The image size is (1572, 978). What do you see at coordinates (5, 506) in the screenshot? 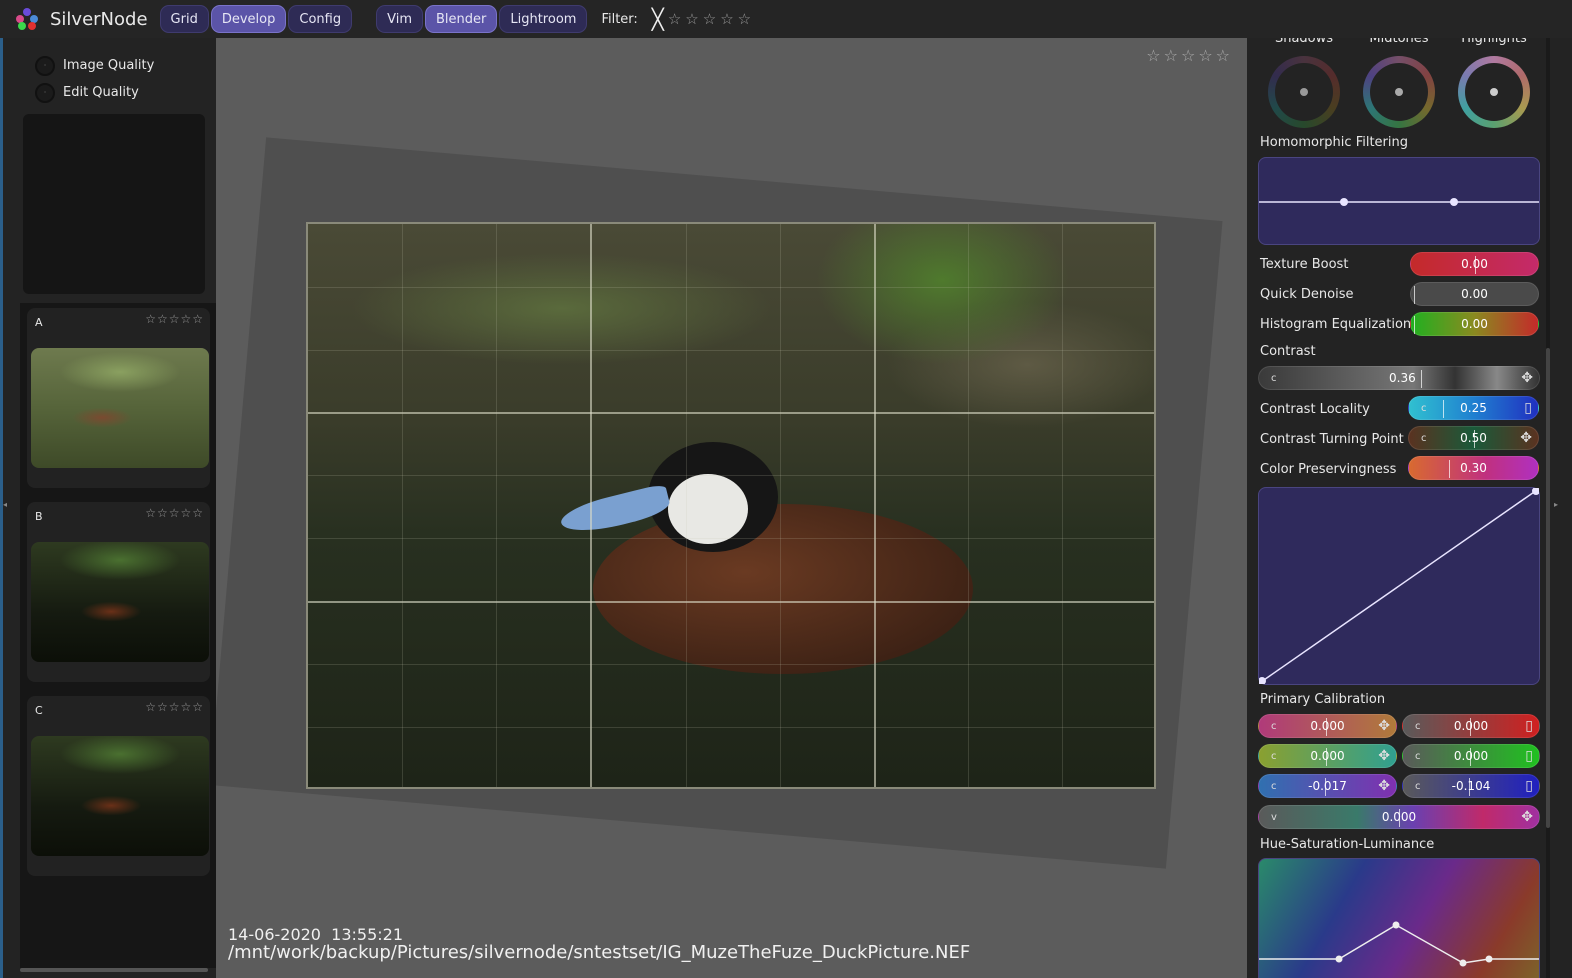
I see `collapse-left-icon: ◂` at bounding box center [5, 506].